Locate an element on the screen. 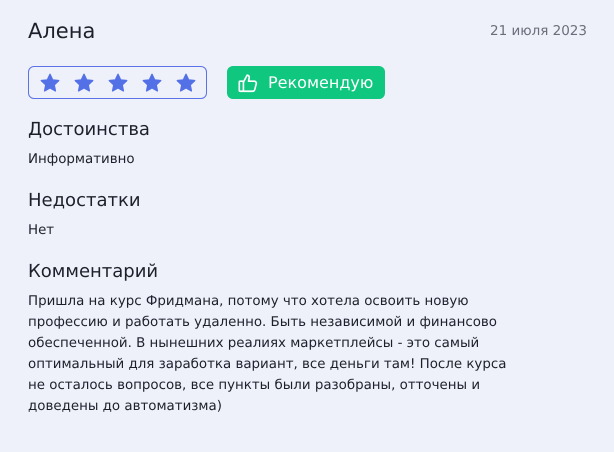 This screenshot has width=614, height=452. review-date: 21 июля 2023 is located at coordinates (538, 31).